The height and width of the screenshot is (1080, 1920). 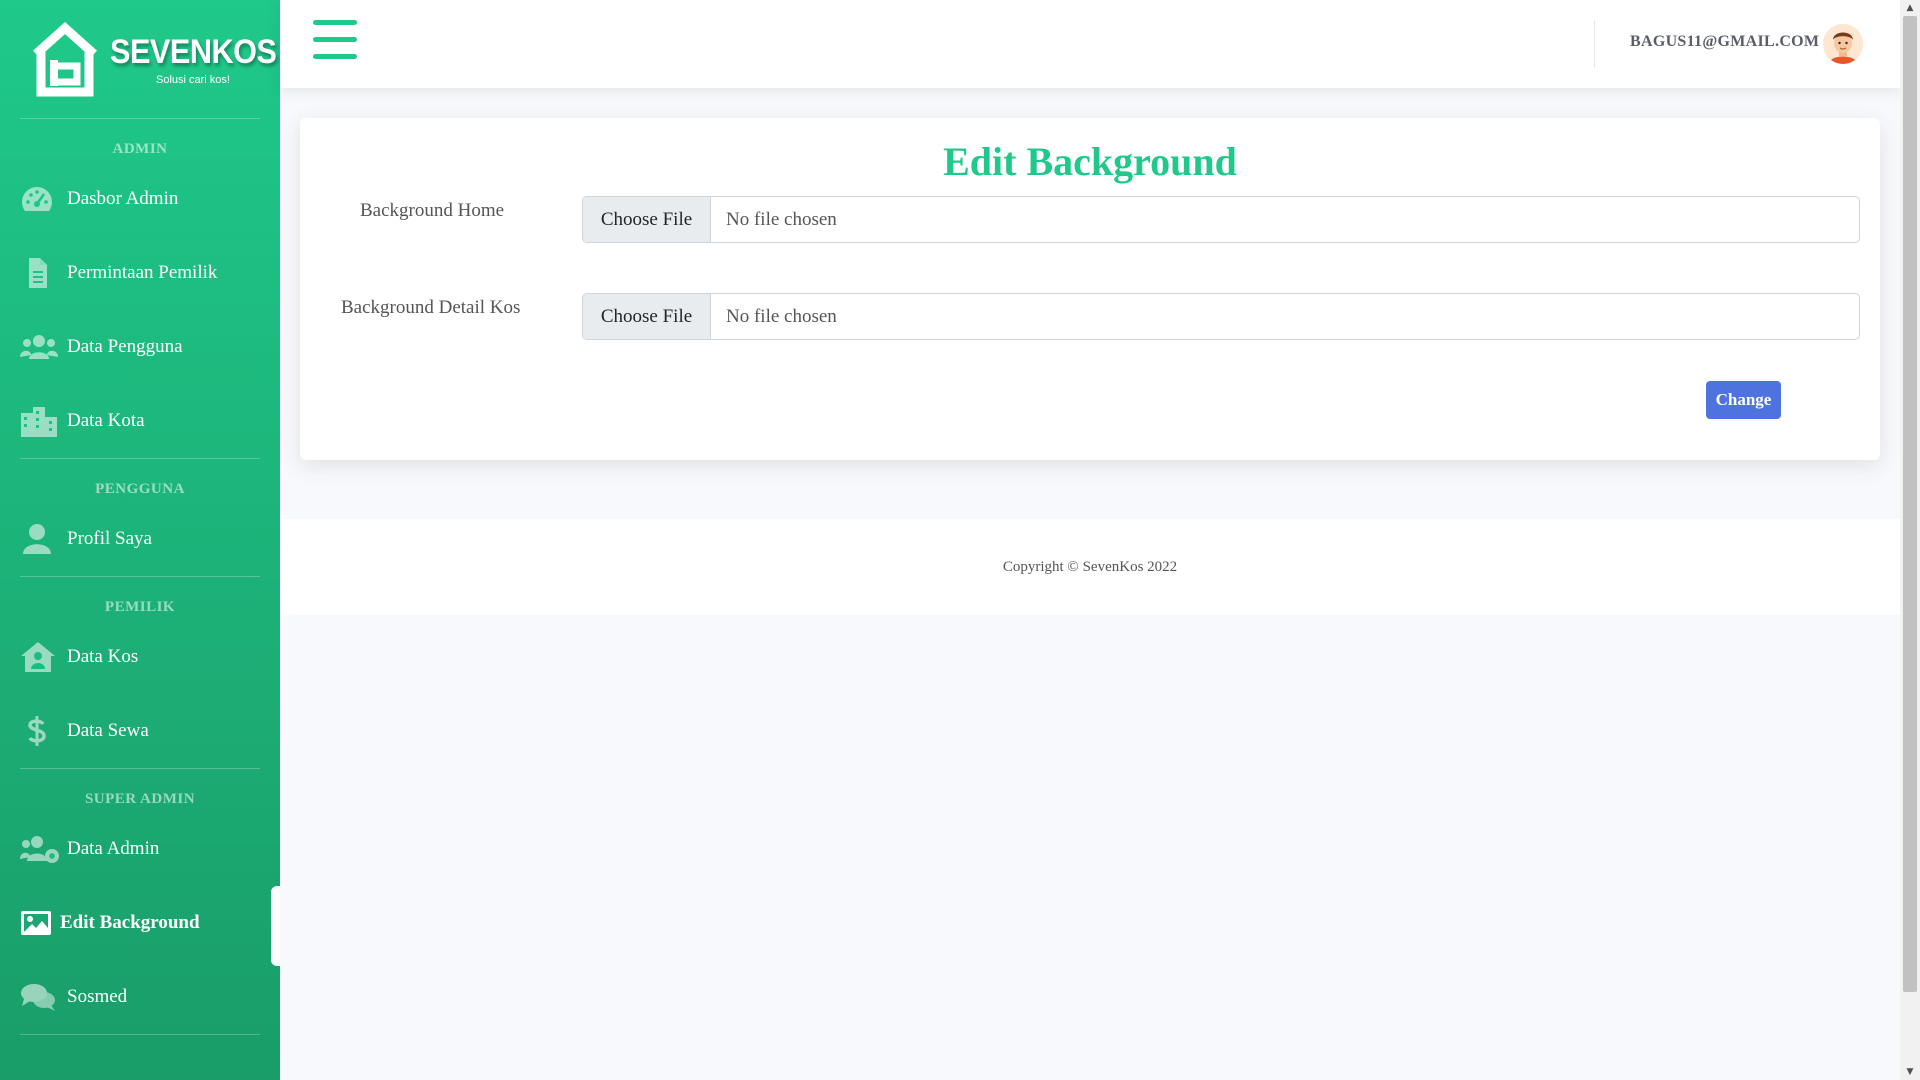 What do you see at coordinates (1724, 42) in the screenshot?
I see `user-email: BAGUS11@GMAIL.COM` at bounding box center [1724, 42].